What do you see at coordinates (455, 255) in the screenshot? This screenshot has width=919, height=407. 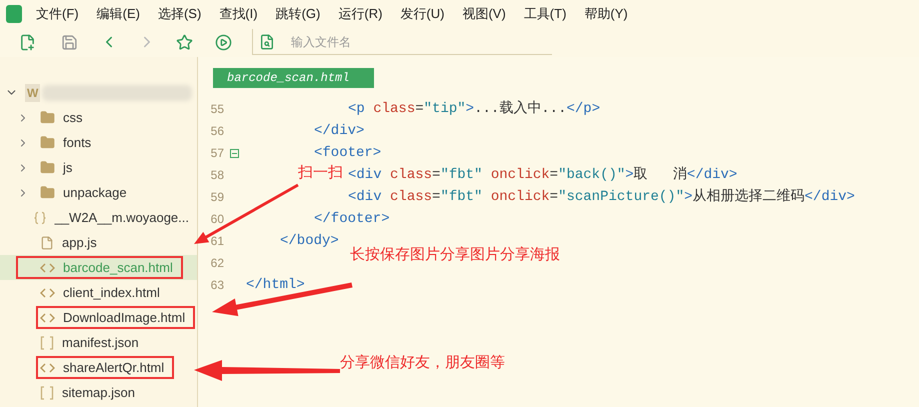 I see `annotation-text: 长按保存图片分享图片分享海报` at bounding box center [455, 255].